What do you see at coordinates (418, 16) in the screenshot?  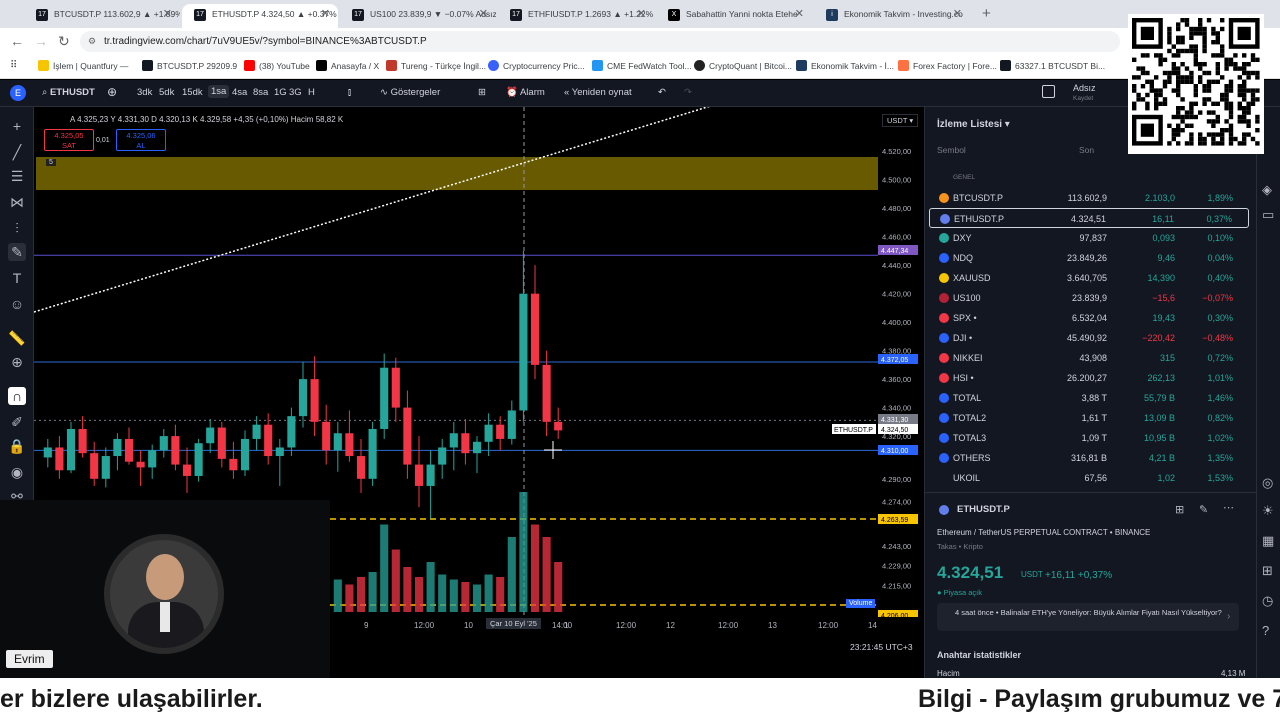 I see `browser-tab: 17 US100 23.839,9 ▼ −0.07% Adsız ✕` at bounding box center [418, 16].